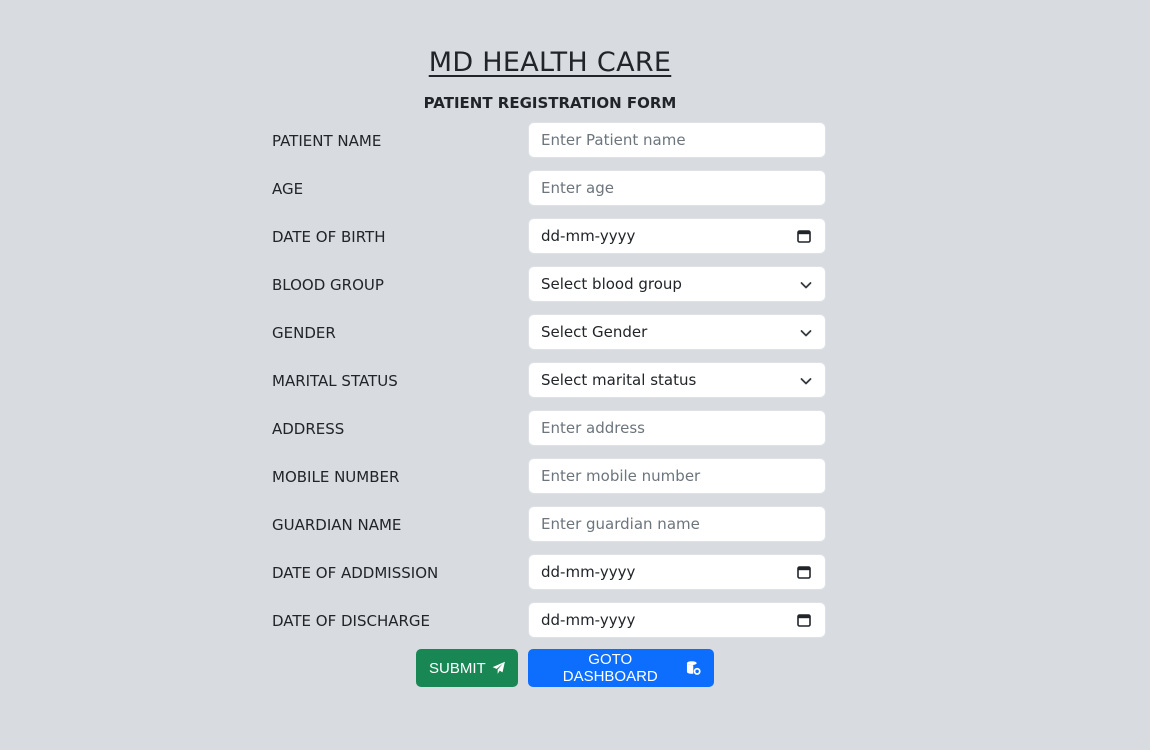 This screenshot has width=1150, height=750. Describe the element at coordinates (611, 284) in the screenshot. I see `blood-group-value: Select blood group` at that location.